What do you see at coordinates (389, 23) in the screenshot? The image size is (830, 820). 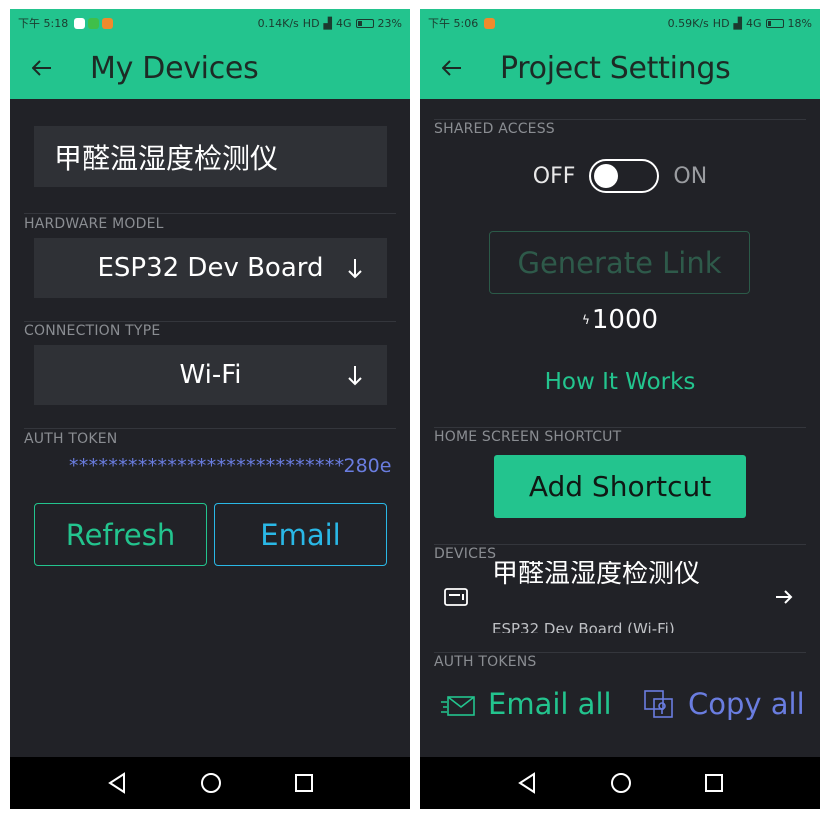 I see `battery-percent: 23%` at bounding box center [389, 23].